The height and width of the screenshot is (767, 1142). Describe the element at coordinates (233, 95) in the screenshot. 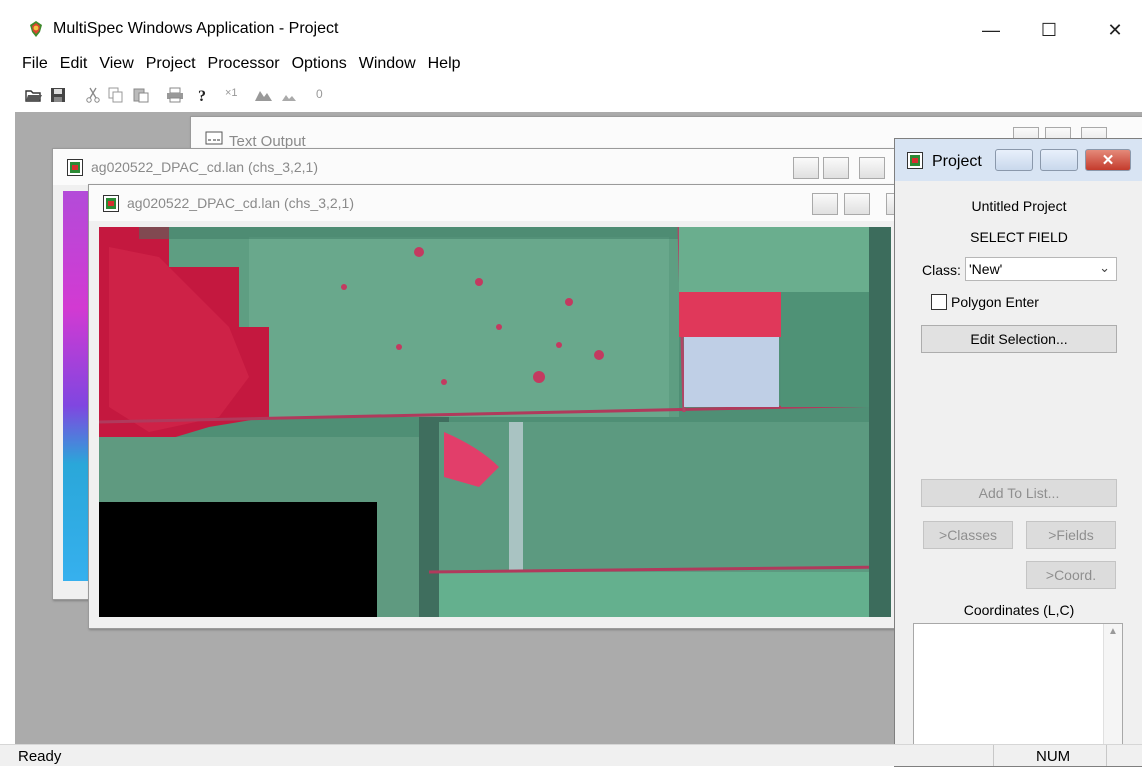

I see `zoom-x1-icon: ×1` at that location.